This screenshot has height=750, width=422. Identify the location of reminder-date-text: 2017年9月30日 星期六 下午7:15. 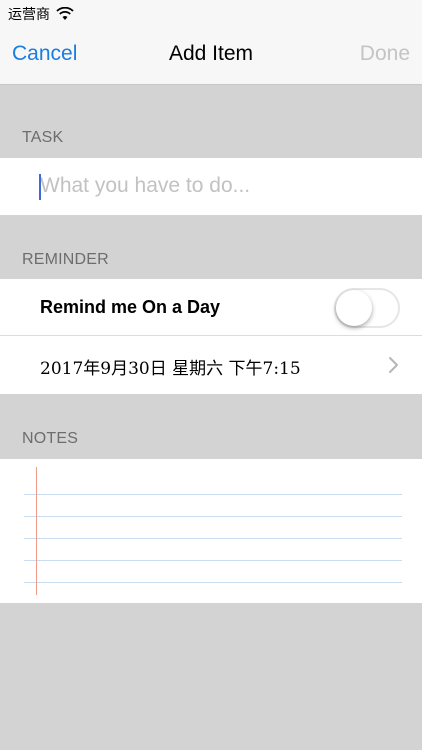
(170, 369).